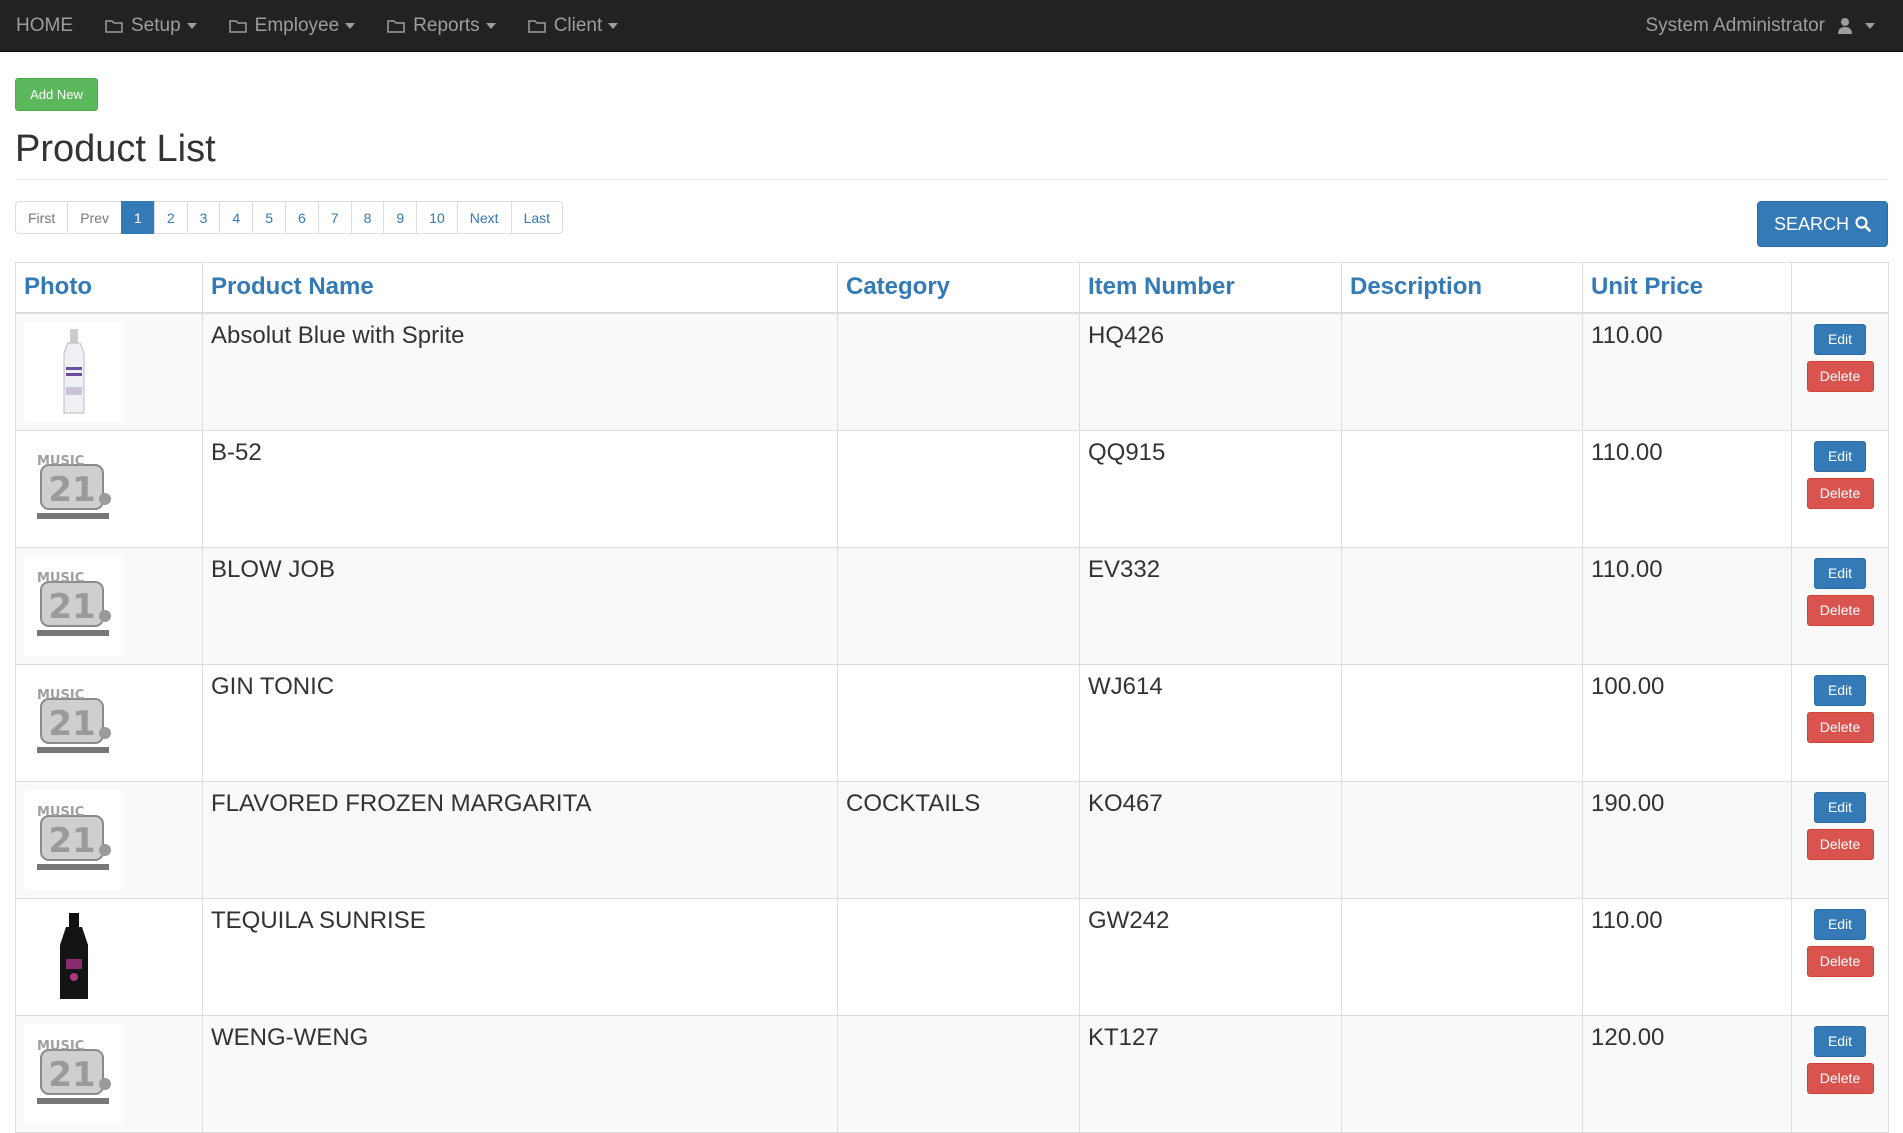 This screenshot has height=1133, width=1903. Describe the element at coordinates (44, 26) in the screenshot. I see `nav-home-link: HOME` at that location.